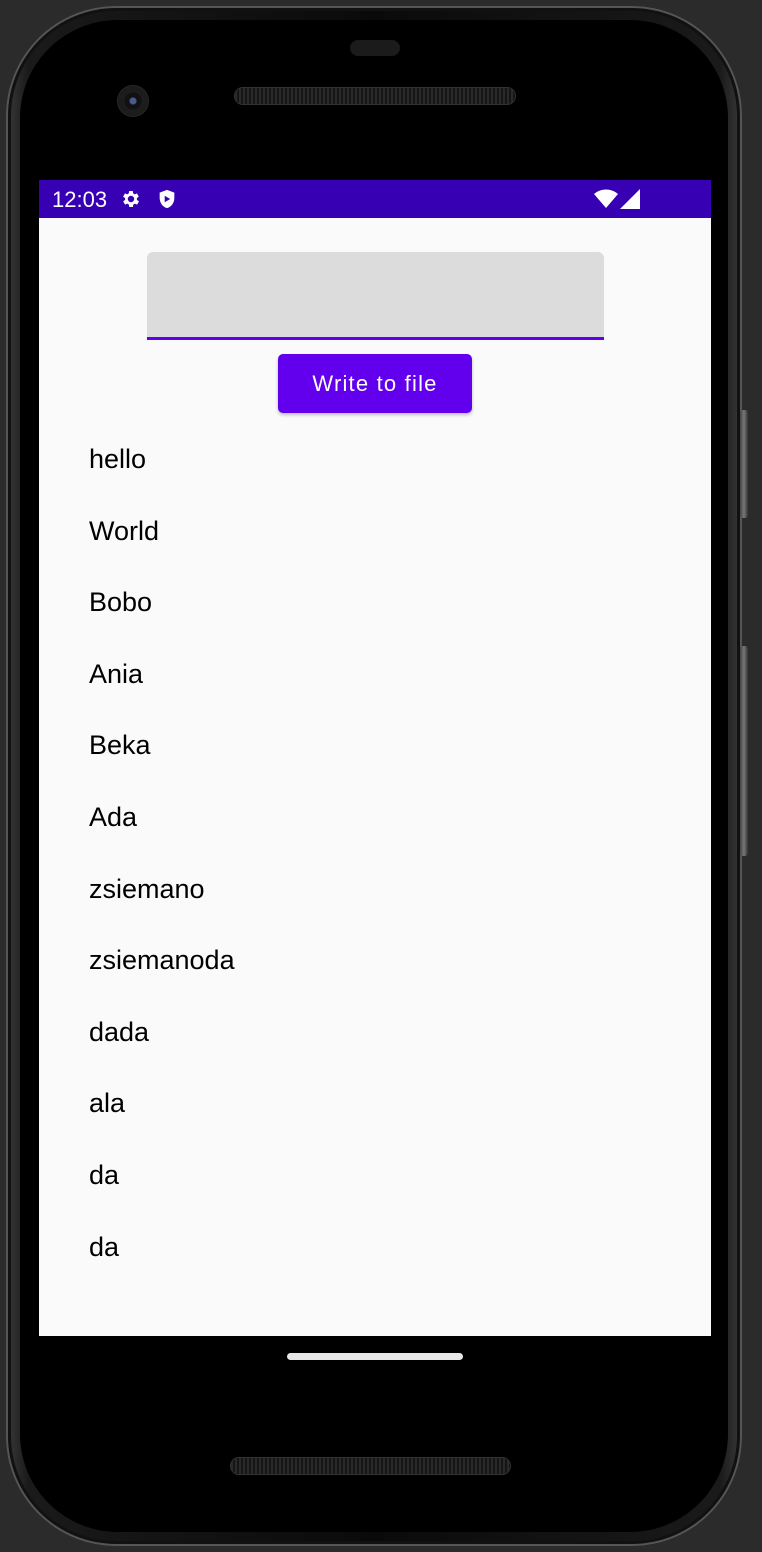  I want to click on list-item: Ada, so click(113, 816).